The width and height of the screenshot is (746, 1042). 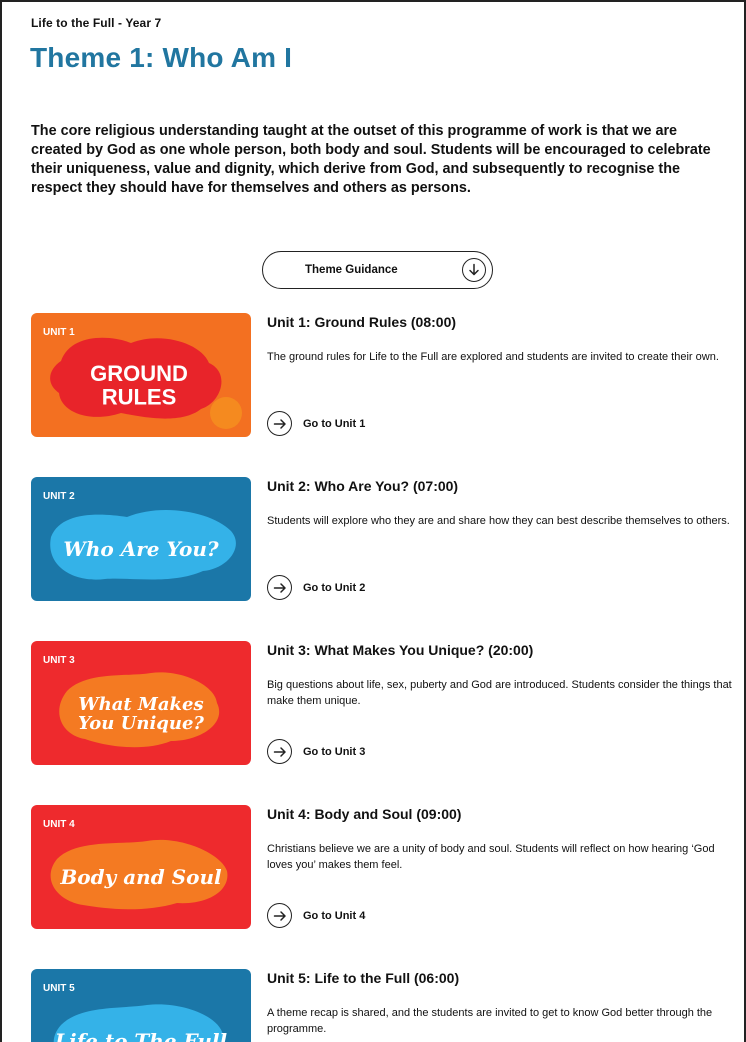 What do you see at coordinates (334, 915) in the screenshot?
I see `go-to-unit-label: Go to Unit 4` at bounding box center [334, 915].